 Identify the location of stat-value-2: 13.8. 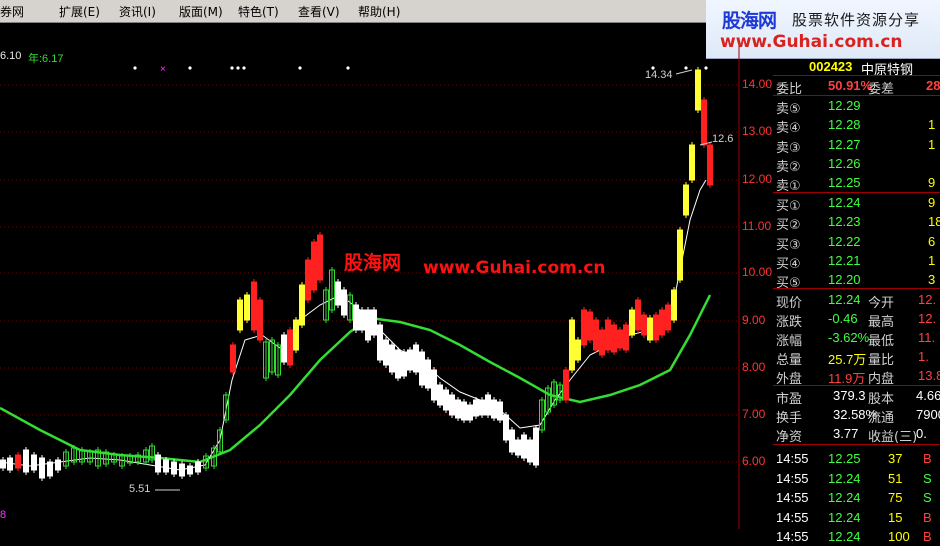
(929, 375).